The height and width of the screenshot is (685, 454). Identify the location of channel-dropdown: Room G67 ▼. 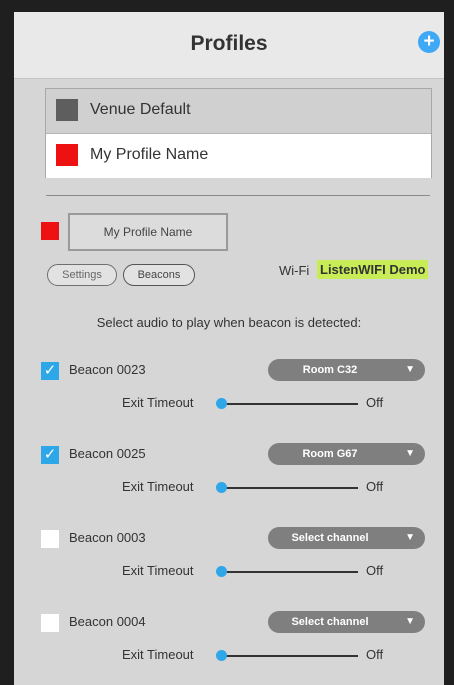
(346, 454).